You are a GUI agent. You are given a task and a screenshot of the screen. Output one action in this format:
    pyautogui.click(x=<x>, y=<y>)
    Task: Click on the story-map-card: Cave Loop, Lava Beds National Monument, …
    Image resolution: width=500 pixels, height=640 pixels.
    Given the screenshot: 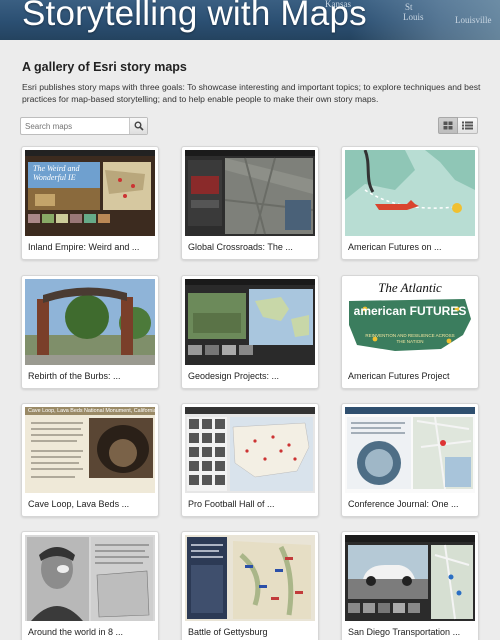 What is the action you would take?
    pyautogui.click(x=90, y=460)
    